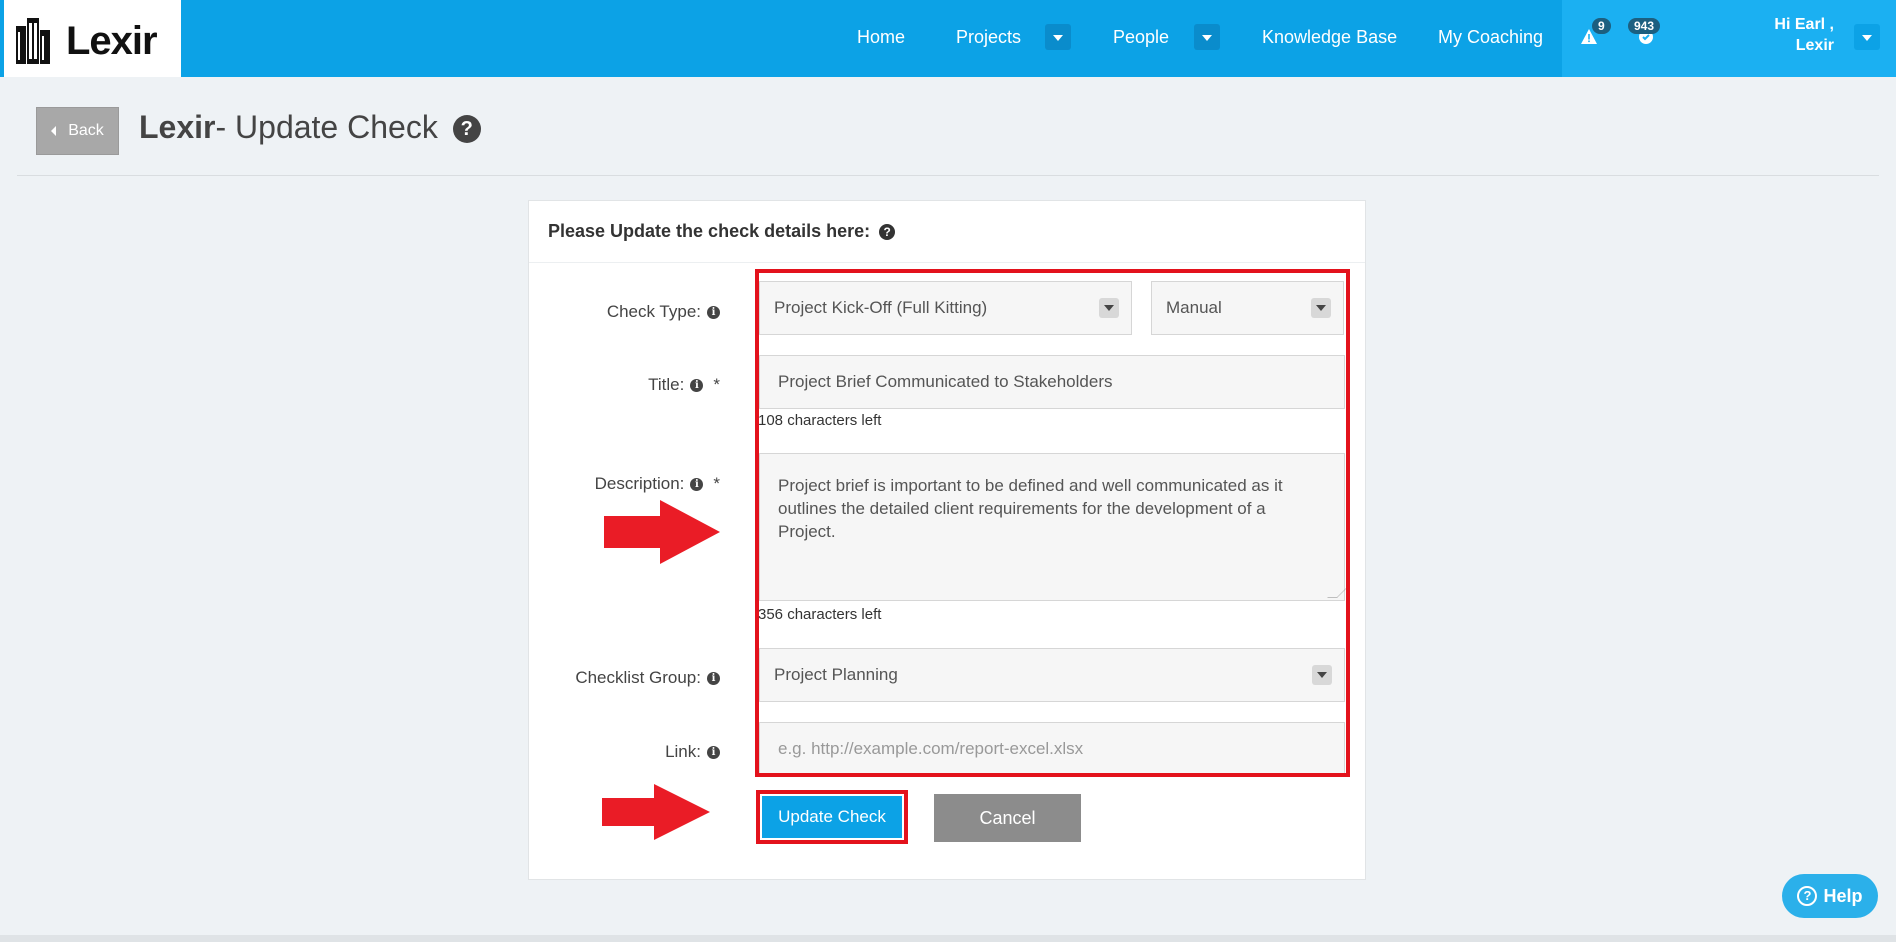  I want to click on card-heading: Please Update the check details here: ?, so click(722, 231).